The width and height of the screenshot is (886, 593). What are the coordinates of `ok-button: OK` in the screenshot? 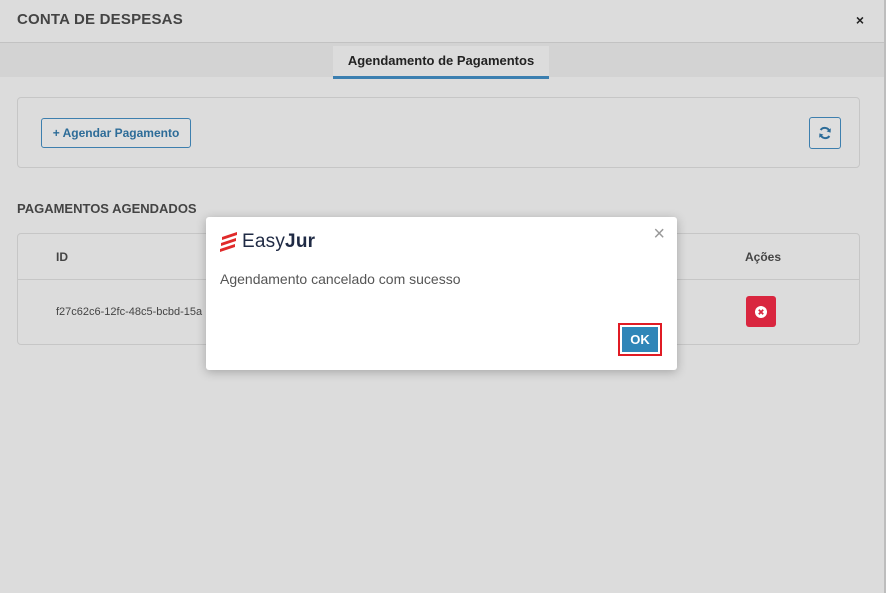 It's located at (640, 339).